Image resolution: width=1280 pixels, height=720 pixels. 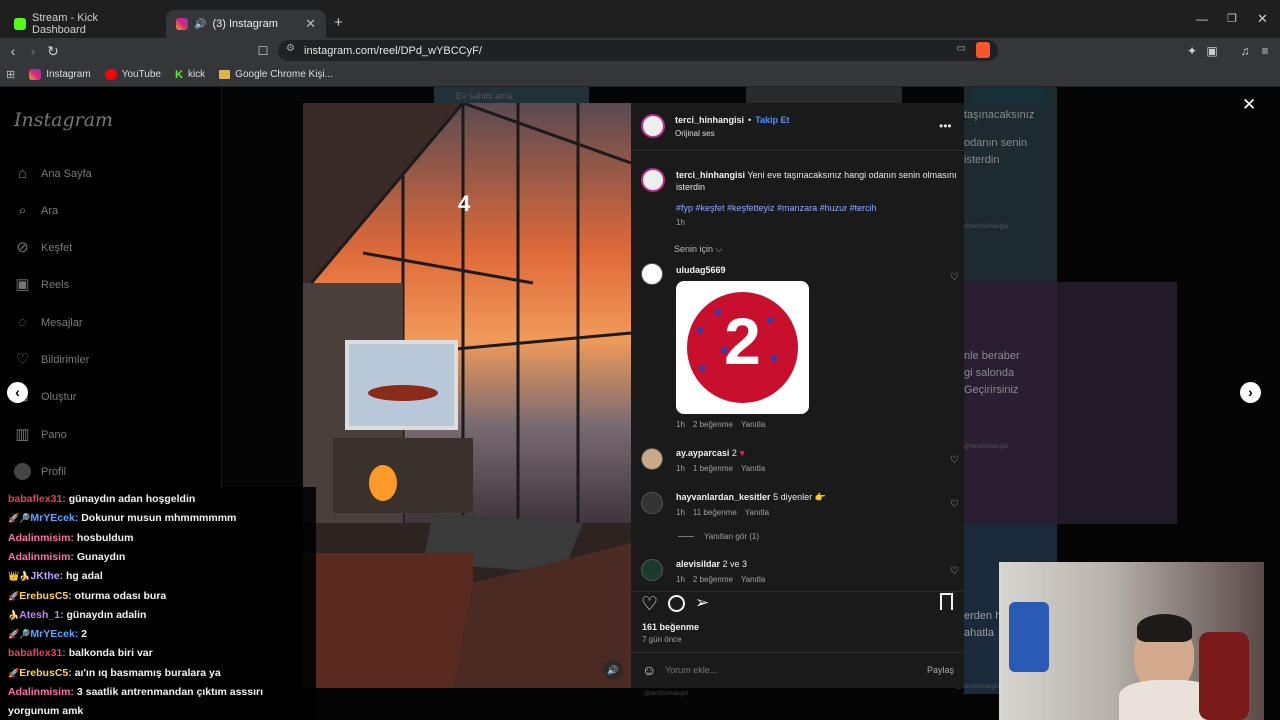 I want to click on comment-likes: 1 beğenme, so click(x=713, y=468).